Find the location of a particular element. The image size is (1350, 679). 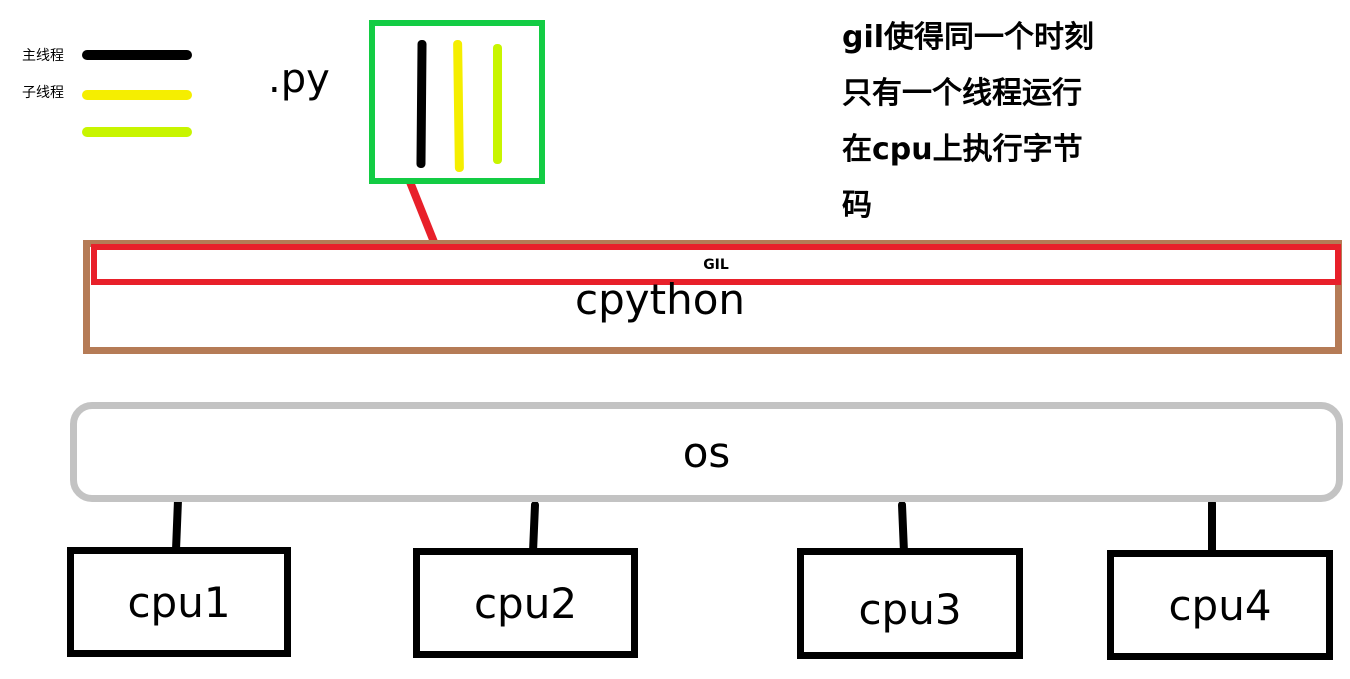

os-box: os is located at coordinates (706, 452).